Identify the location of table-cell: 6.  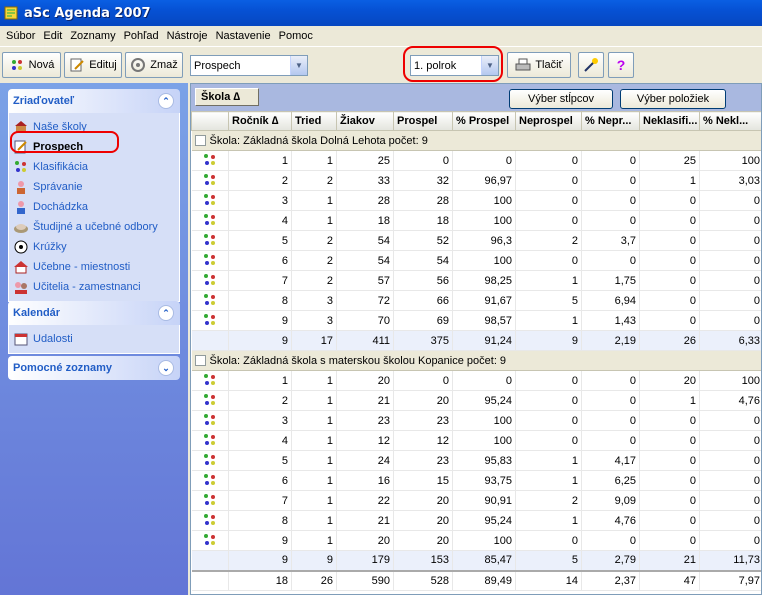
(260, 480).